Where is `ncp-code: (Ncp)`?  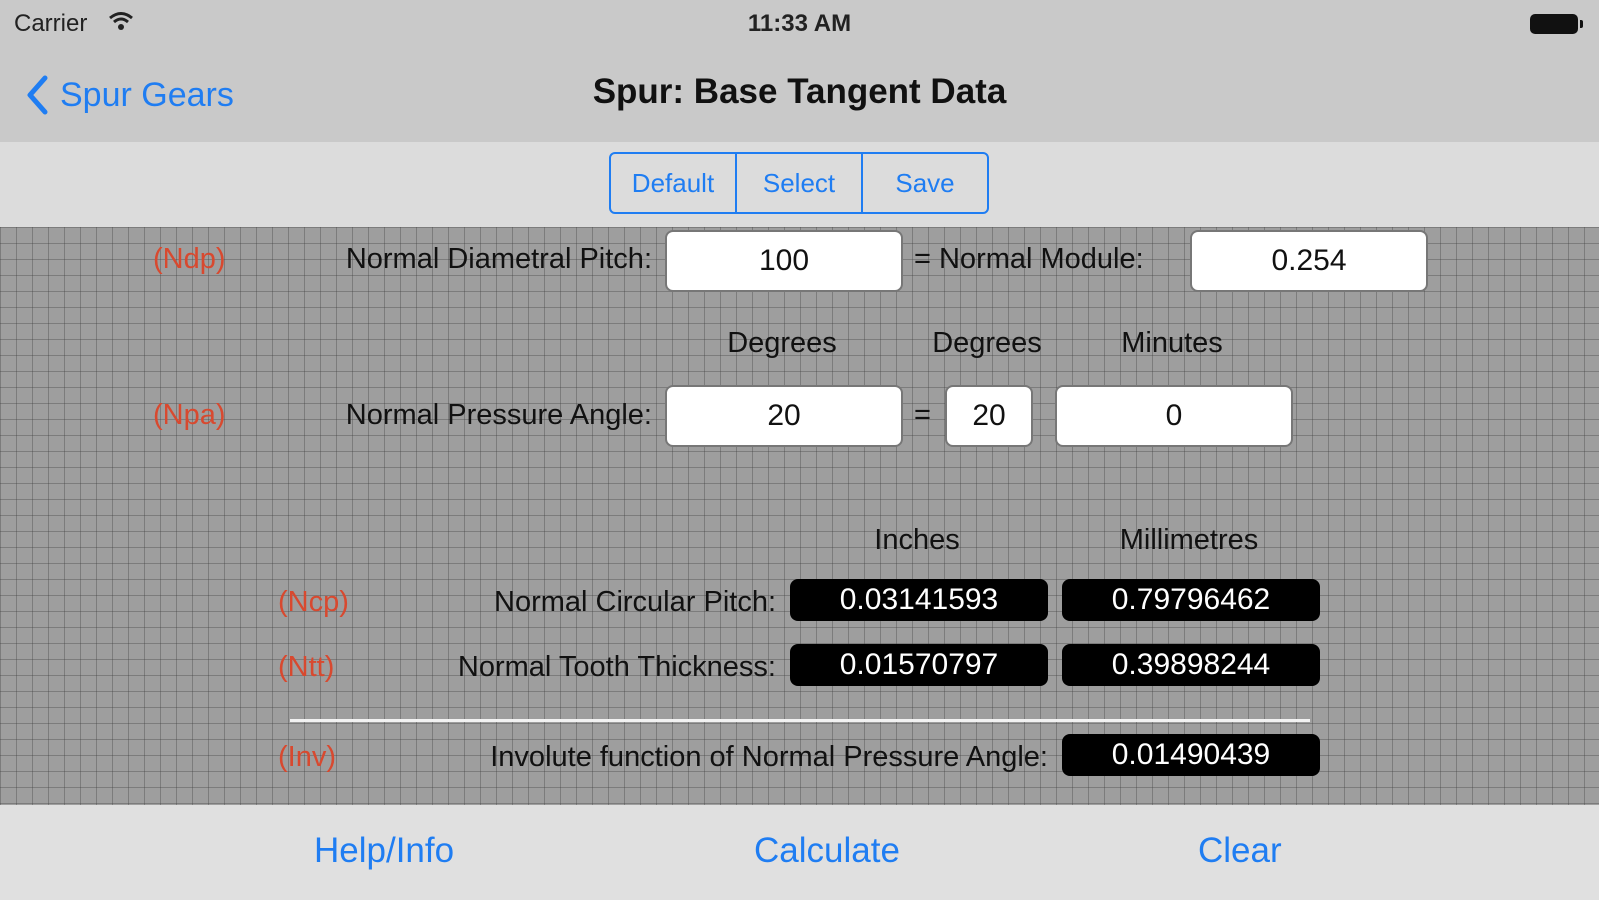
ncp-code: (Ncp) is located at coordinates (313, 602).